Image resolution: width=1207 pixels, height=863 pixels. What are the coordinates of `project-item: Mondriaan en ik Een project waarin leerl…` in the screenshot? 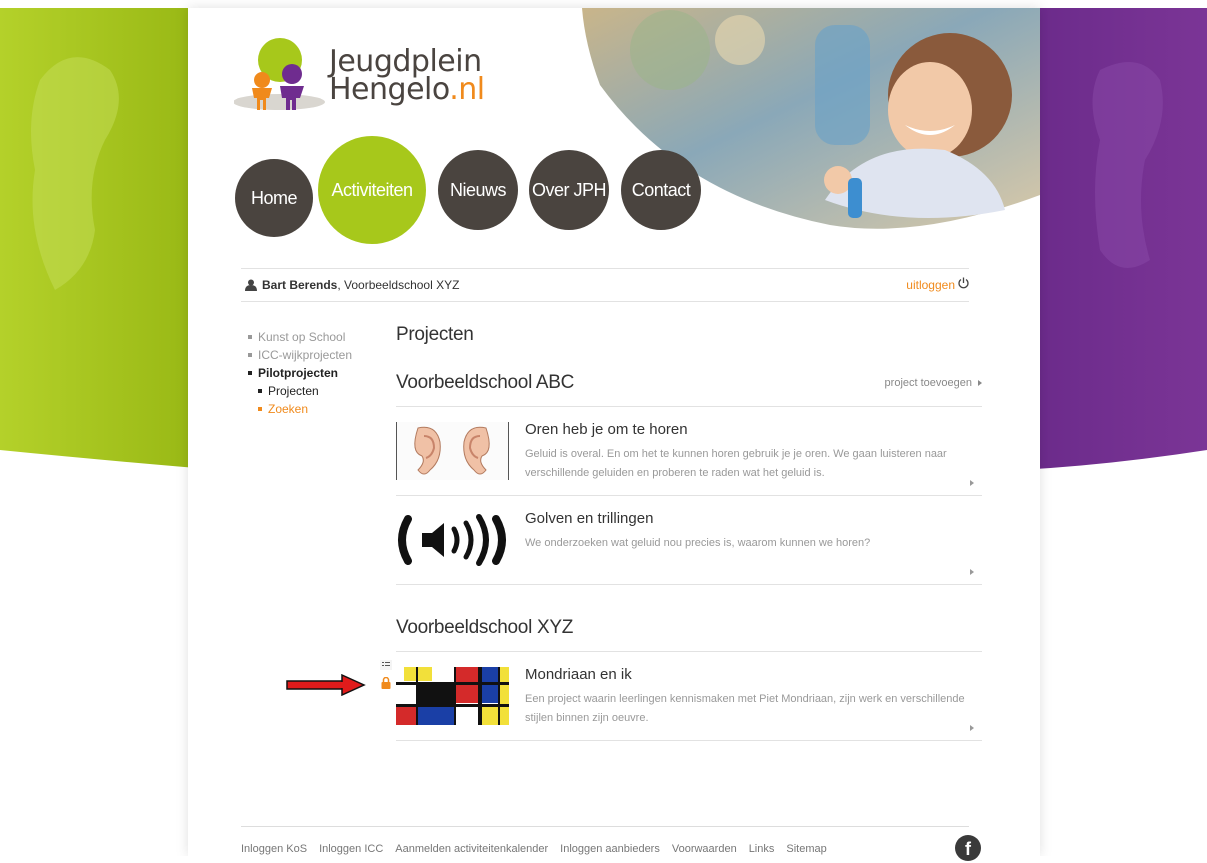 It's located at (689, 696).